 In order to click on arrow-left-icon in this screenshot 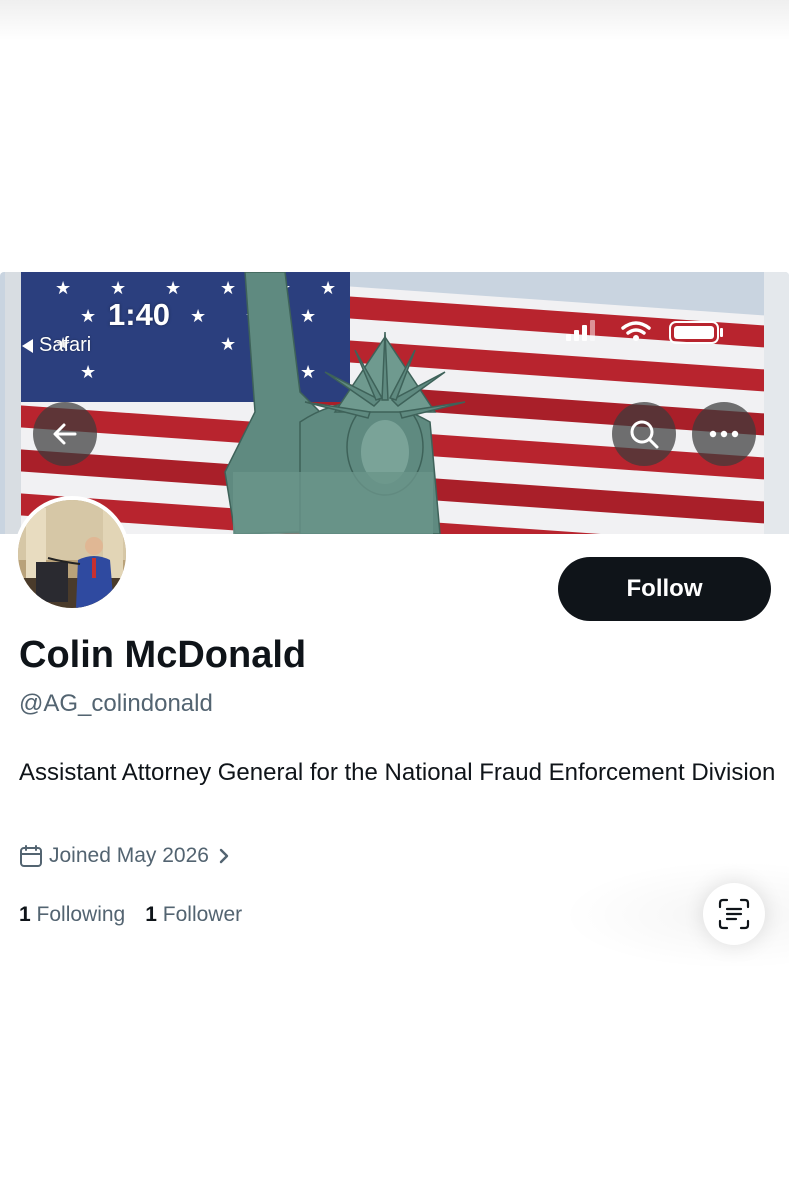, I will do `click(65, 434)`.